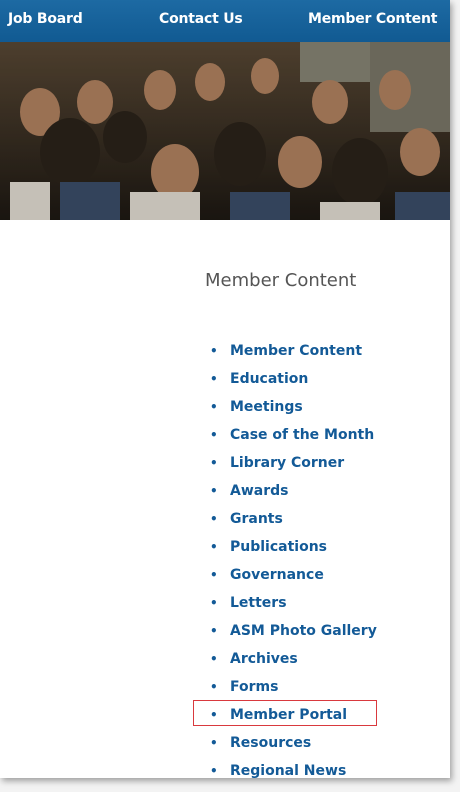 This screenshot has height=792, width=460. I want to click on menu-item-governance: • Governance, so click(293, 578).